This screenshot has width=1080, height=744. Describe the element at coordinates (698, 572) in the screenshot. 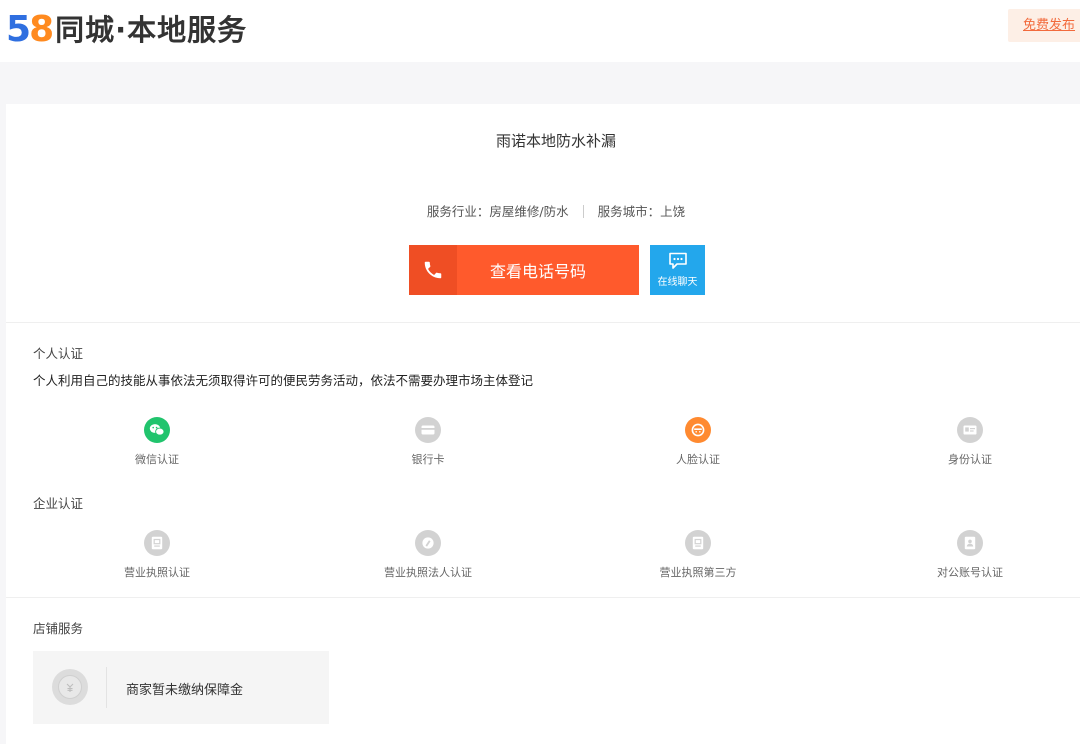

I see `cert-label: 营业执照第三方` at that location.